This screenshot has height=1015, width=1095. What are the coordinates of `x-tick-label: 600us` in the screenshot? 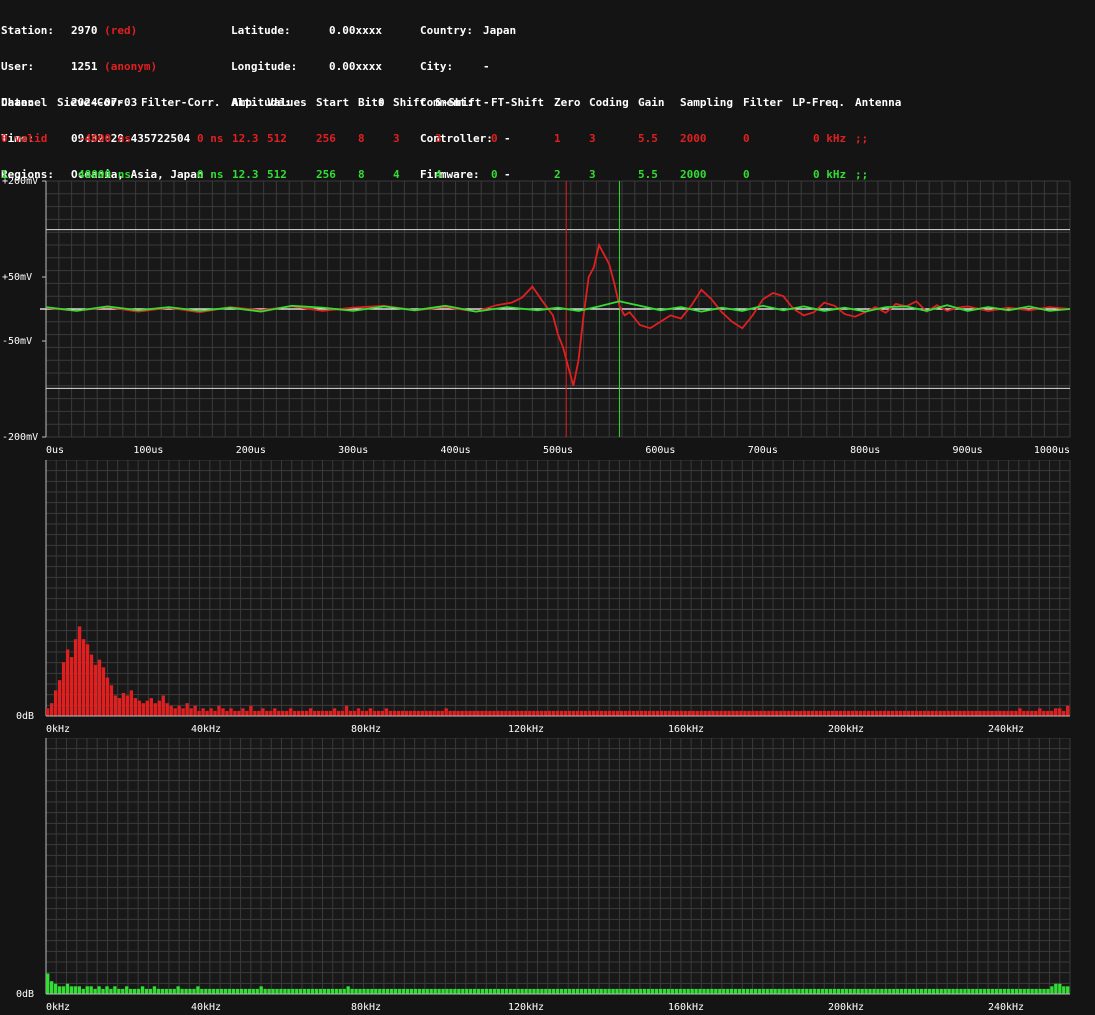 It's located at (660, 450).